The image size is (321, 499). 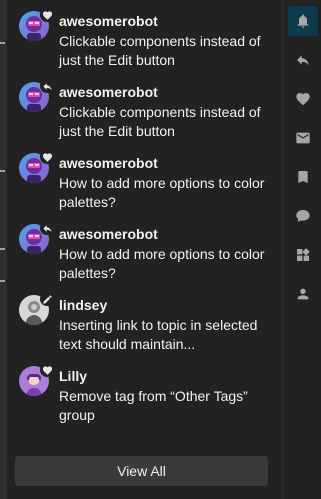 I want to click on notification-title: Remove tag from “Other Tags” group, so click(x=153, y=405).